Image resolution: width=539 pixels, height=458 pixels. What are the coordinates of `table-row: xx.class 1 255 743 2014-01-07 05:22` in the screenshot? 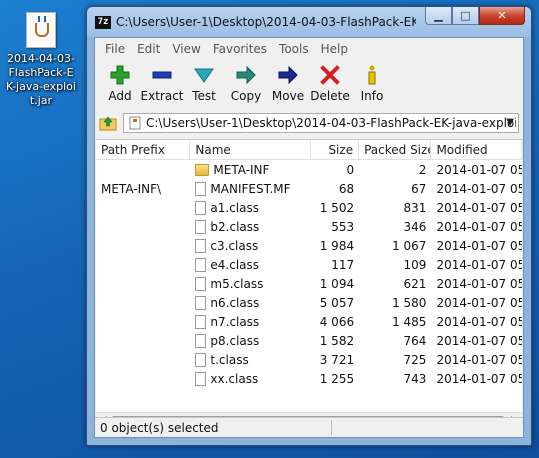 It's located at (309, 378).